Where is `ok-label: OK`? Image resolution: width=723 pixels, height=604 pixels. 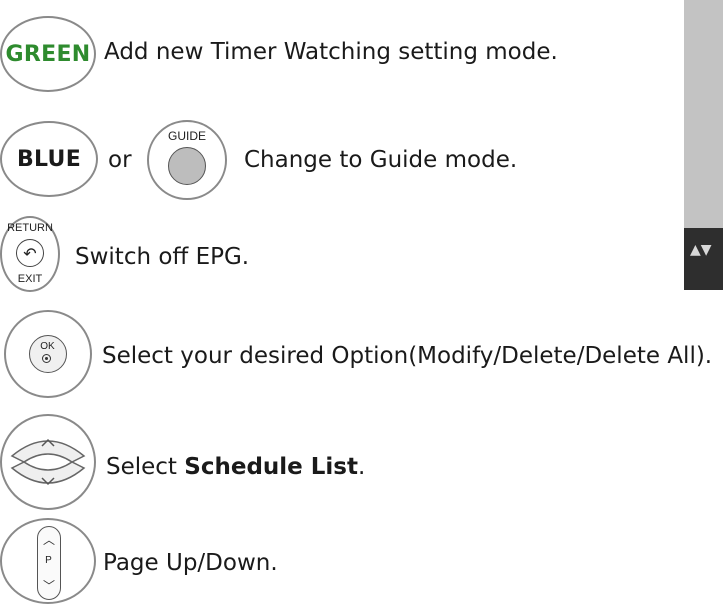
ok-label: OK is located at coordinates (47, 346).